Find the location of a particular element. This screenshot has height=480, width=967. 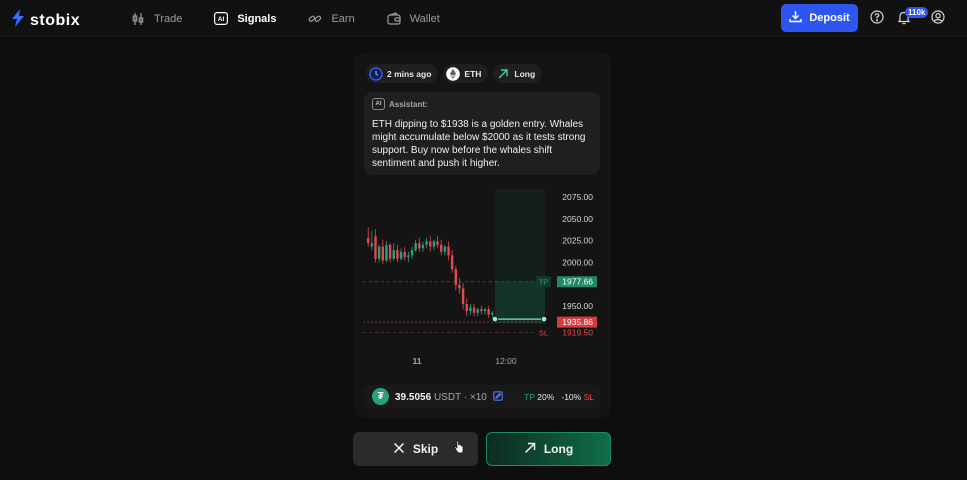

deposit-button: Deposit is located at coordinates (819, 18).